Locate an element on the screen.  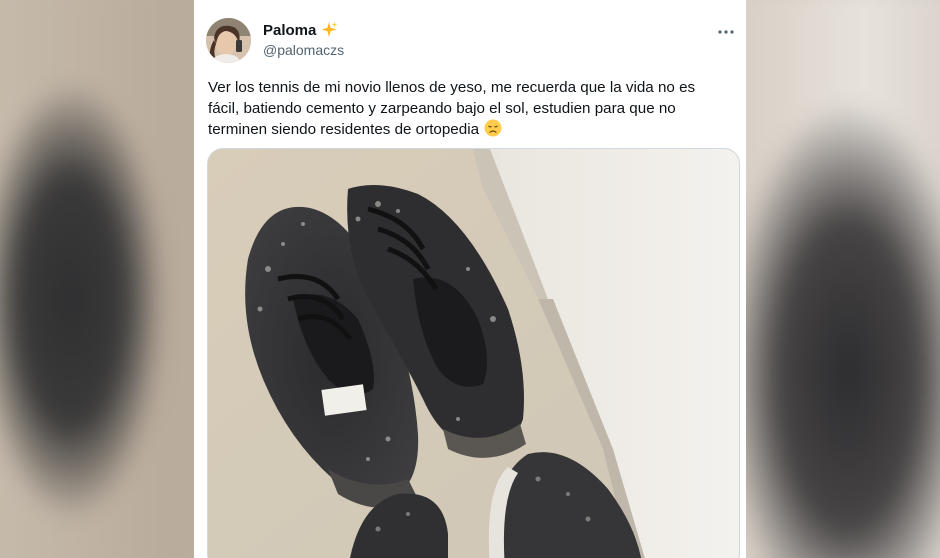
avatar-photo is located at coordinates (228, 40).